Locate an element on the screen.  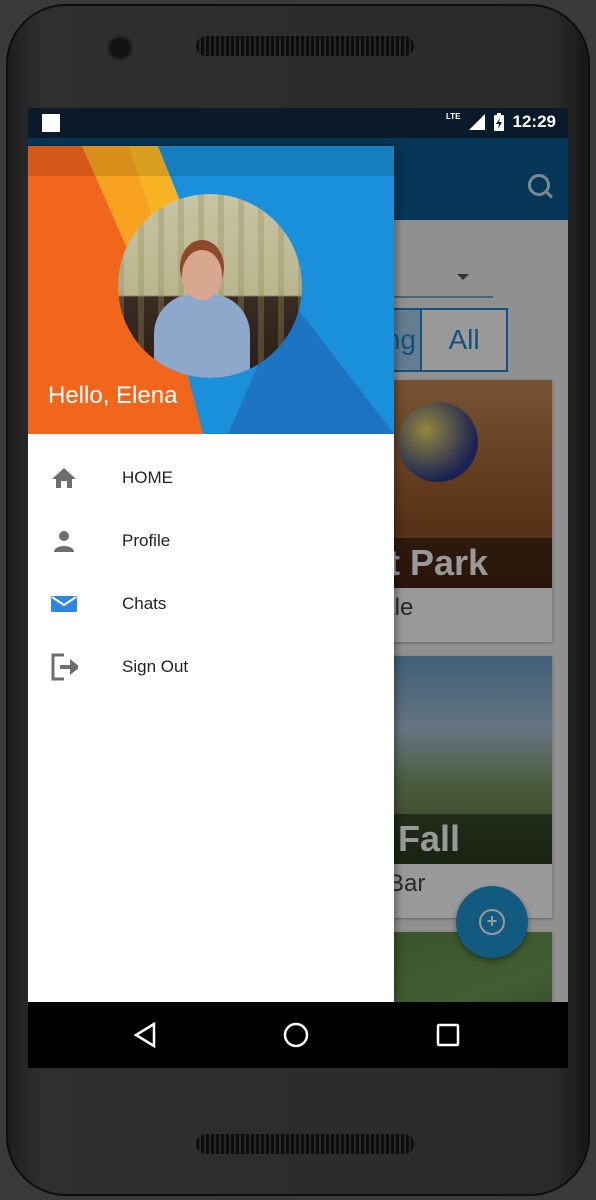
back-button is located at coordinates (145, 1035).